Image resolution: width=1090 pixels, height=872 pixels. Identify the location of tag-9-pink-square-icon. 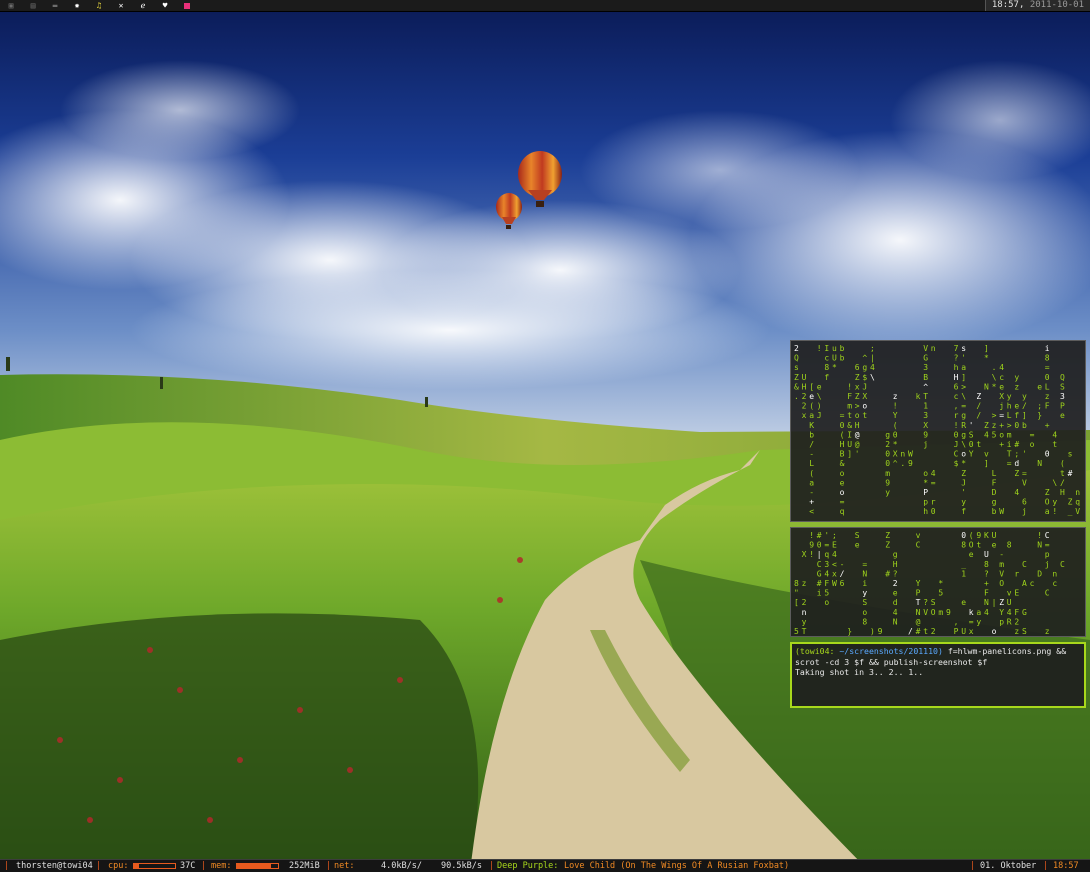
(187, 5).